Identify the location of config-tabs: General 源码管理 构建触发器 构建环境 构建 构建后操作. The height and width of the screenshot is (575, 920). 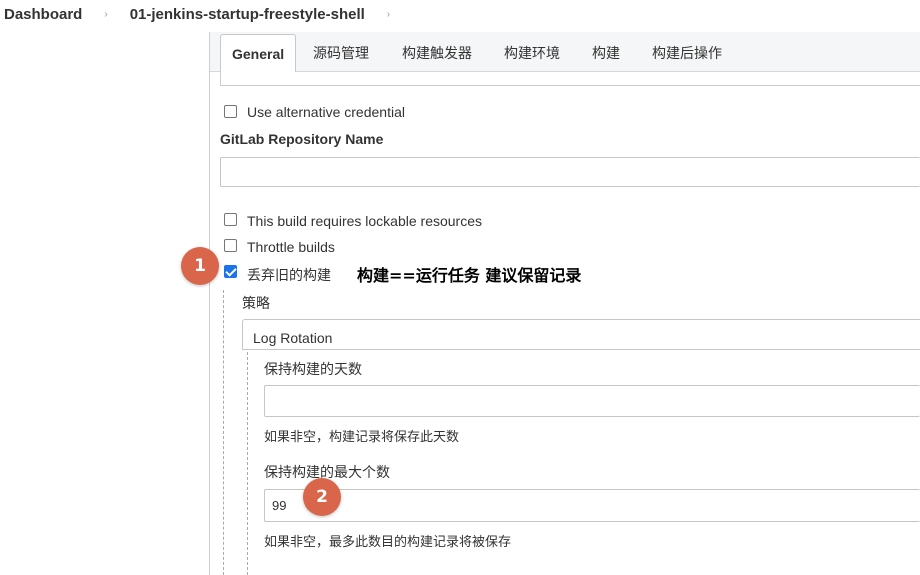
(565, 52).